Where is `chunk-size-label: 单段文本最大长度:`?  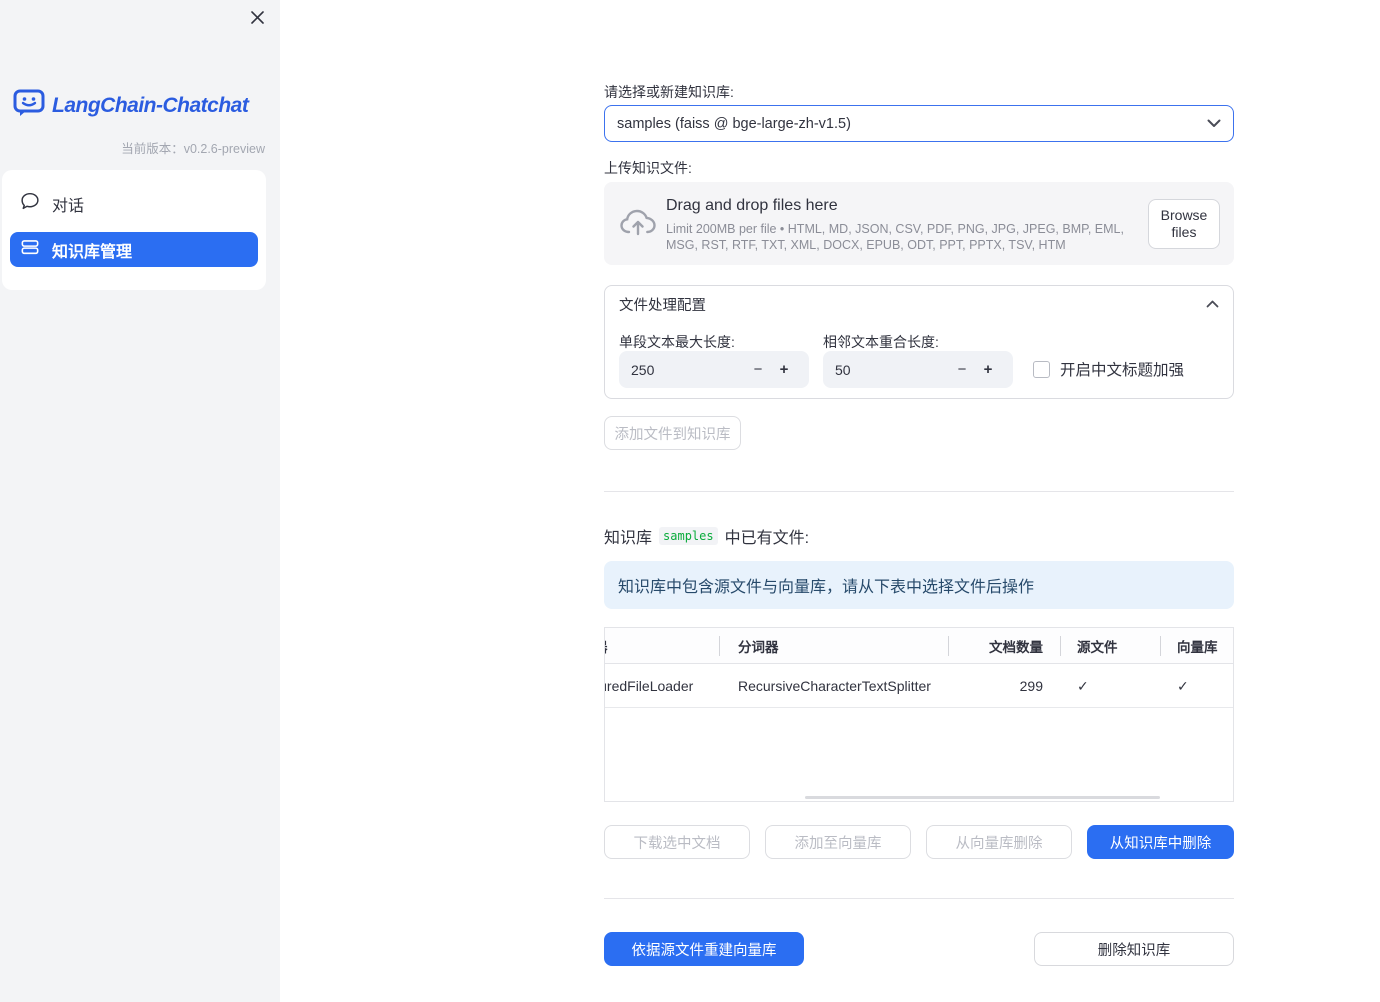 chunk-size-label: 单段文本最大长度: is located at coordinates (677, 342).